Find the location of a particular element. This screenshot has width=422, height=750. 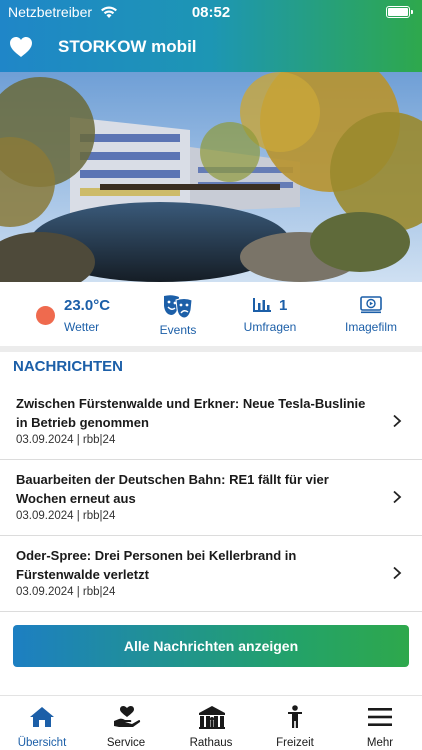

bar-chart-icon is located at coordinates (262, 305).